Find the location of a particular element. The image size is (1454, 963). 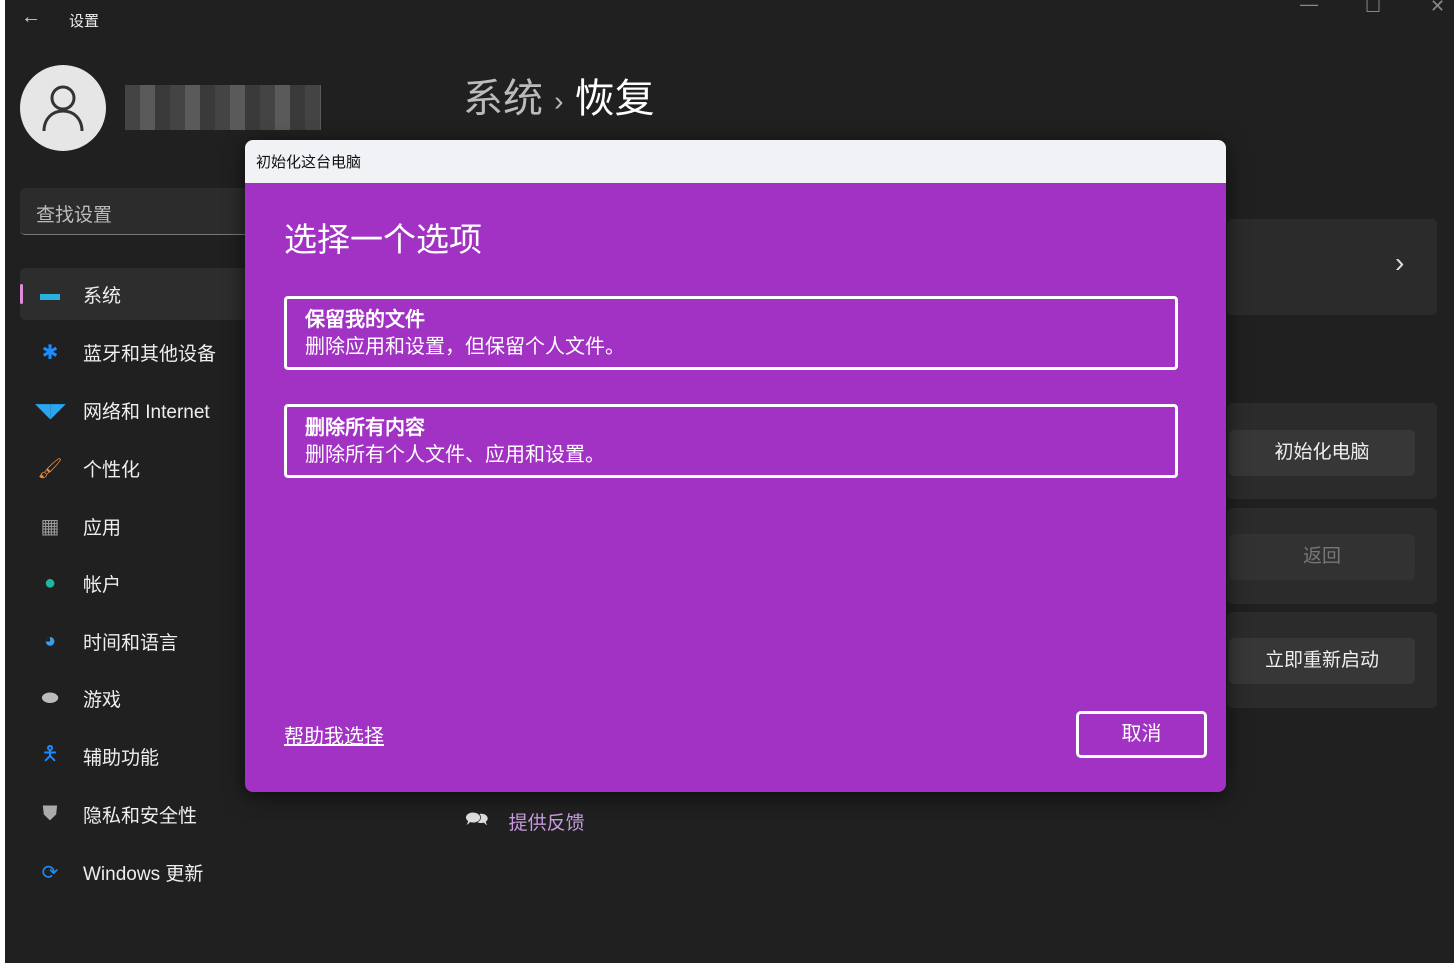

sidebar-item-accessibility: 🯅 辅助功能 is located at coordinates (140, 756).